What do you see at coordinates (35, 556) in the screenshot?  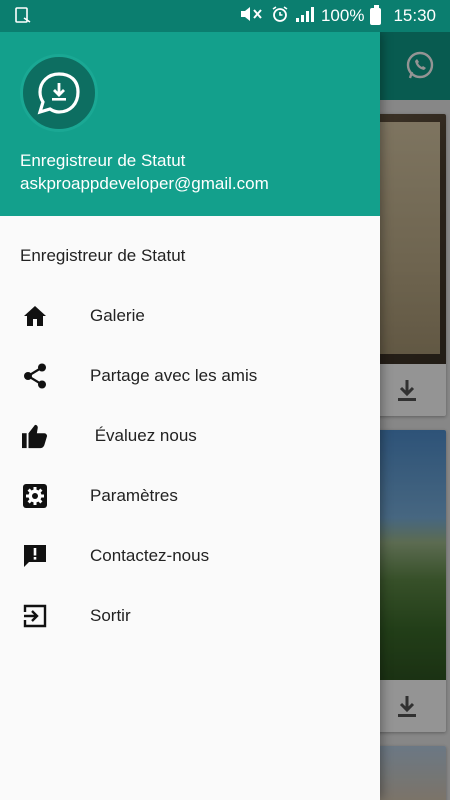 I see `feedback-icon` at bounding box center [35, 556].